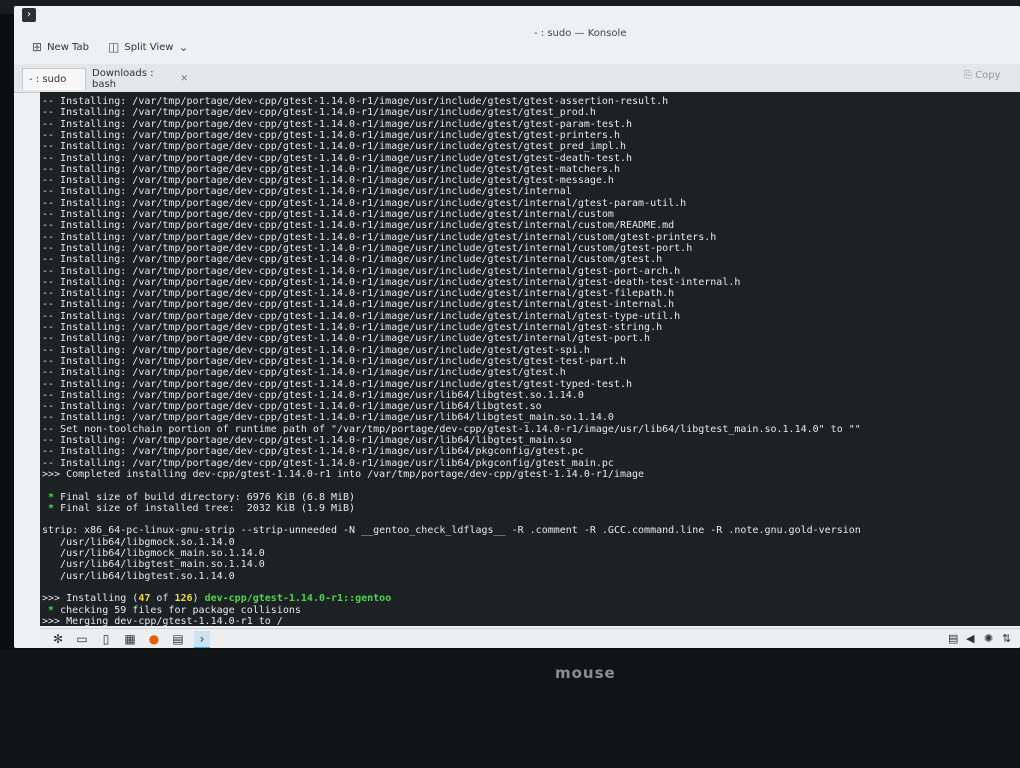 This screenshot has height=768, width=1020. I want to click on folder-icon: ▦, so click(130, 639).